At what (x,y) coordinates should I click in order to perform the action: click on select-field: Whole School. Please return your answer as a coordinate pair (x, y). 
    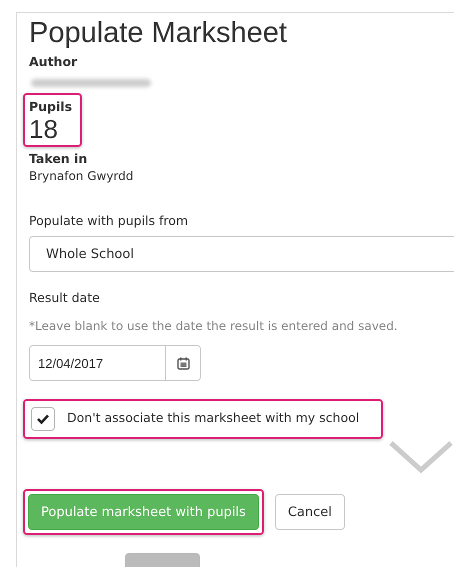
    Looking at the image, I should click on (241, 254).